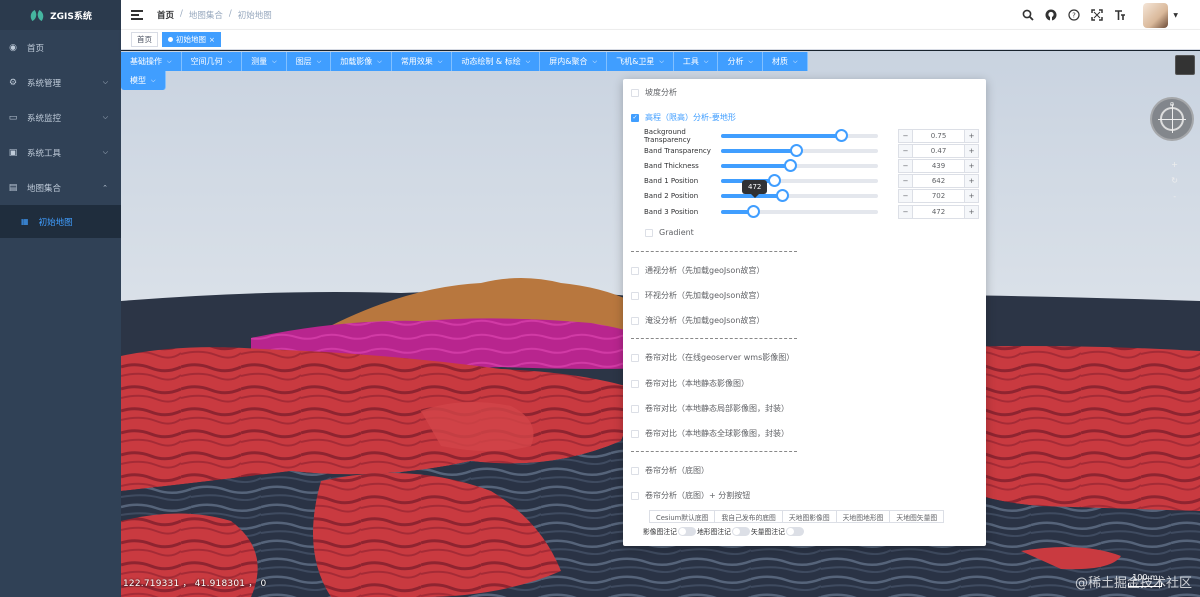 The width and height of the screenshot is (1200, 597). Describe the element at coordinates (740, 531) in the screenshot. I see `terrain-annotation-toggle` at that location.